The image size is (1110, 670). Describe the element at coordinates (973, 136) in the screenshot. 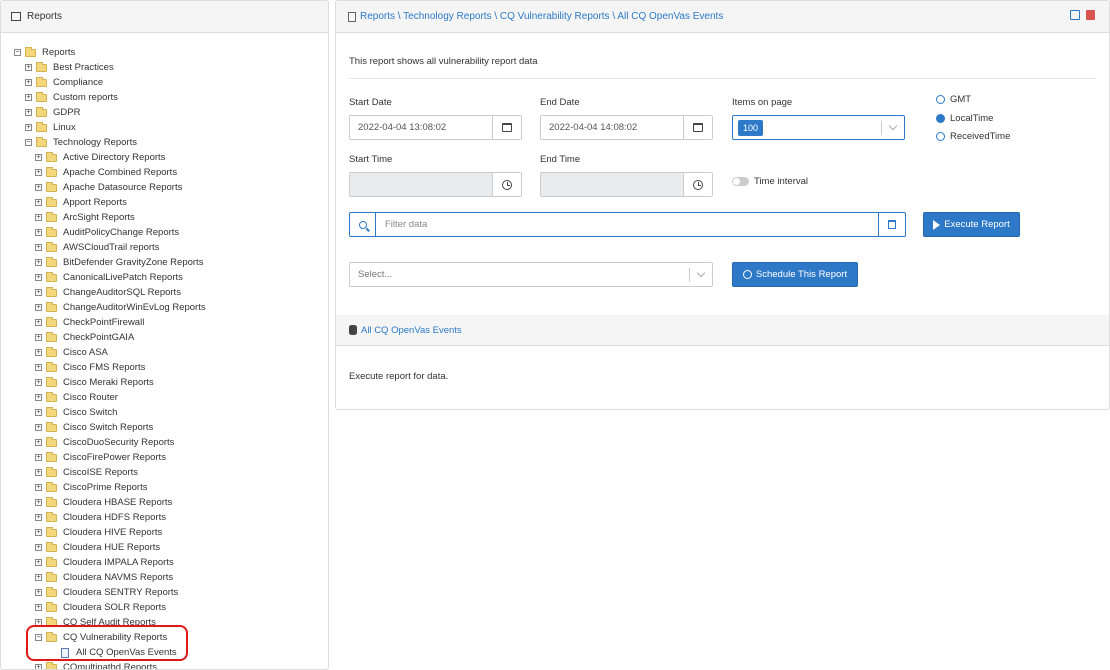

I see `radio-receivedtime: ReceivedTime` at that location.